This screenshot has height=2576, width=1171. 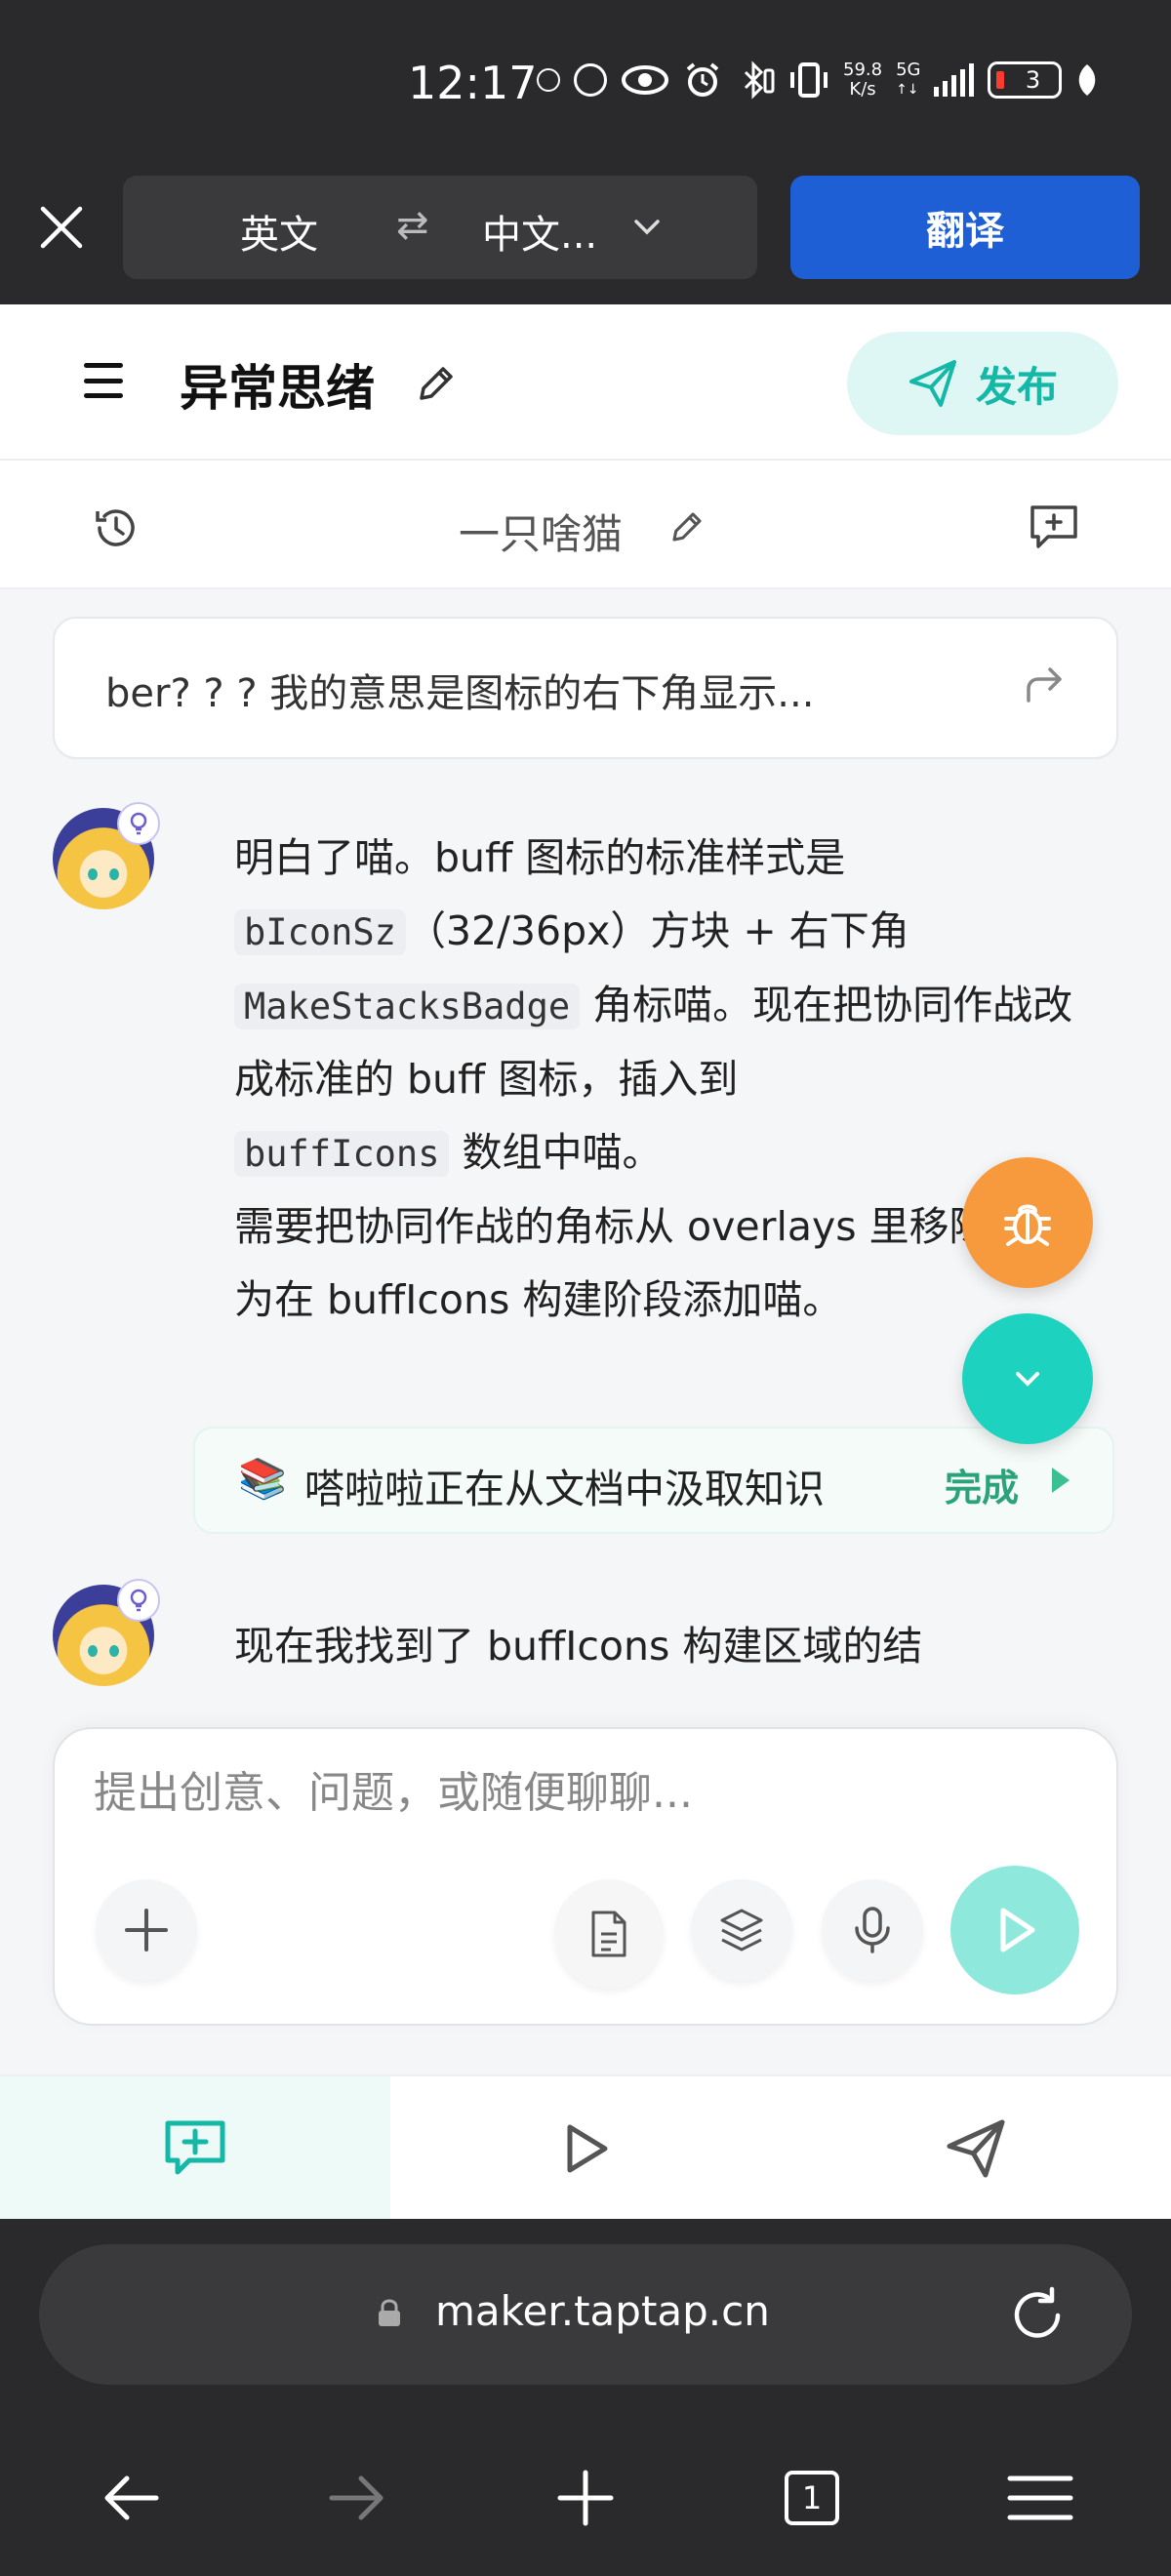 What do you see at coordinates (116, 527) in the screenshot?
I see `history-icon` at bounding box center [116, 527].